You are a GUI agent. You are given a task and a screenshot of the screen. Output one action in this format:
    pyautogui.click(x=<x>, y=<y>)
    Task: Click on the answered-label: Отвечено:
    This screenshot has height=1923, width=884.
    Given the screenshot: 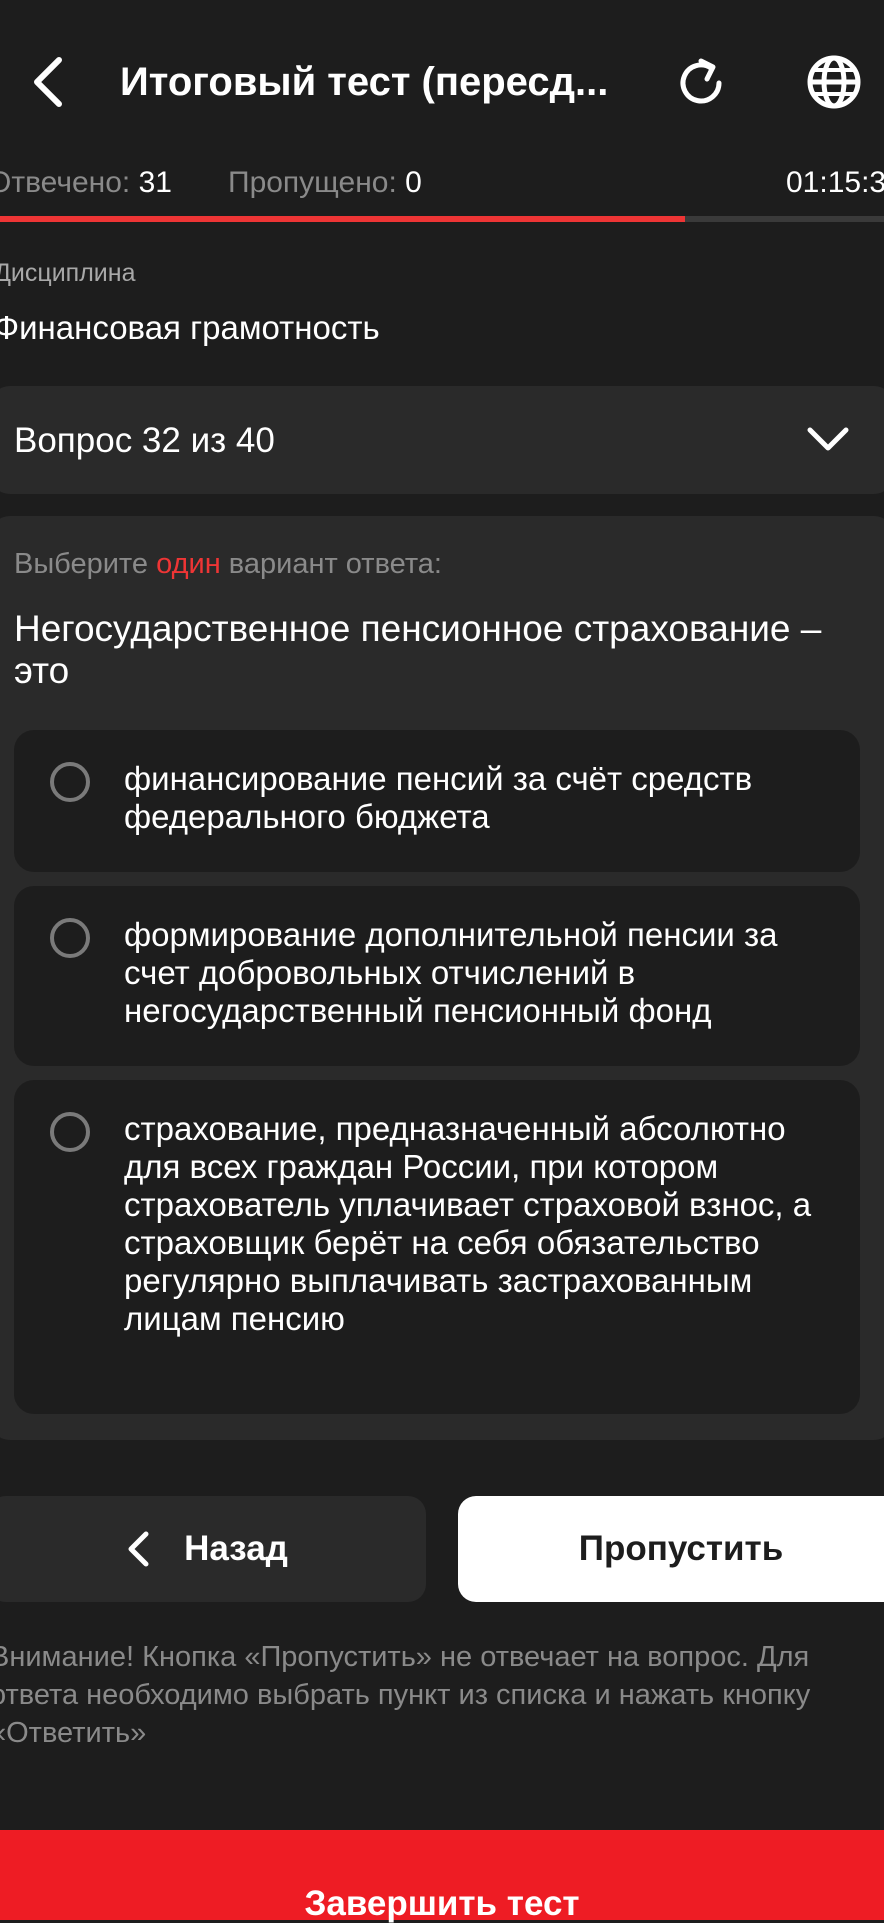 What is the action you would take?
    pyautogui.click(x=65, y=182)
    